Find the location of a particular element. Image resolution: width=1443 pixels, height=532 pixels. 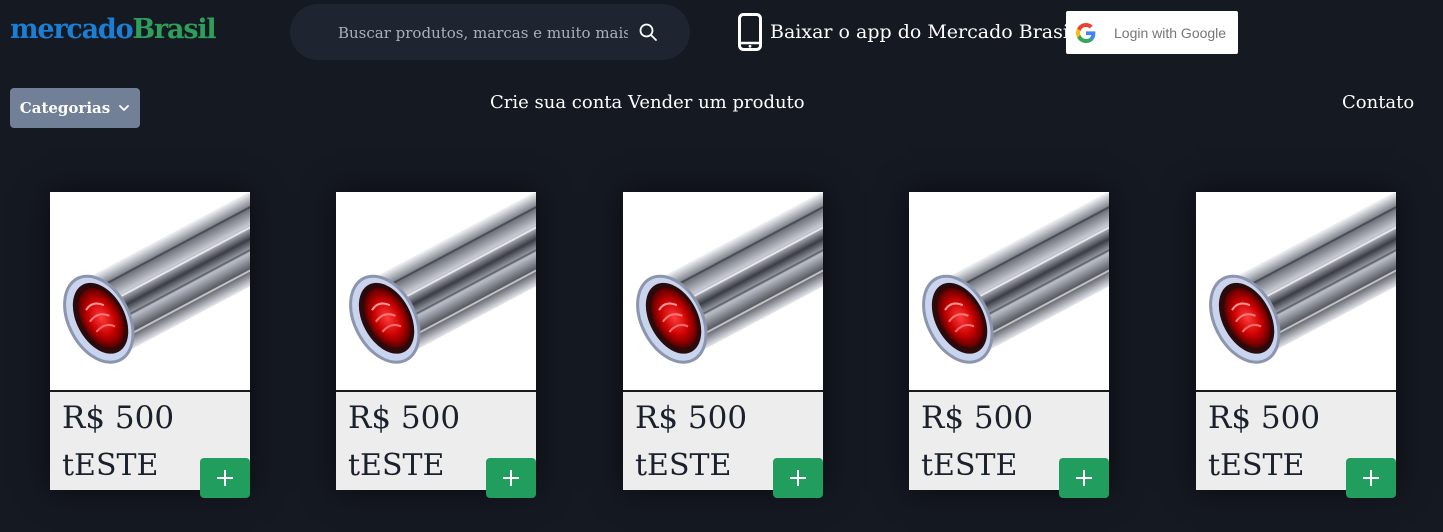

google-icon is located at coordinates (1086, 32).